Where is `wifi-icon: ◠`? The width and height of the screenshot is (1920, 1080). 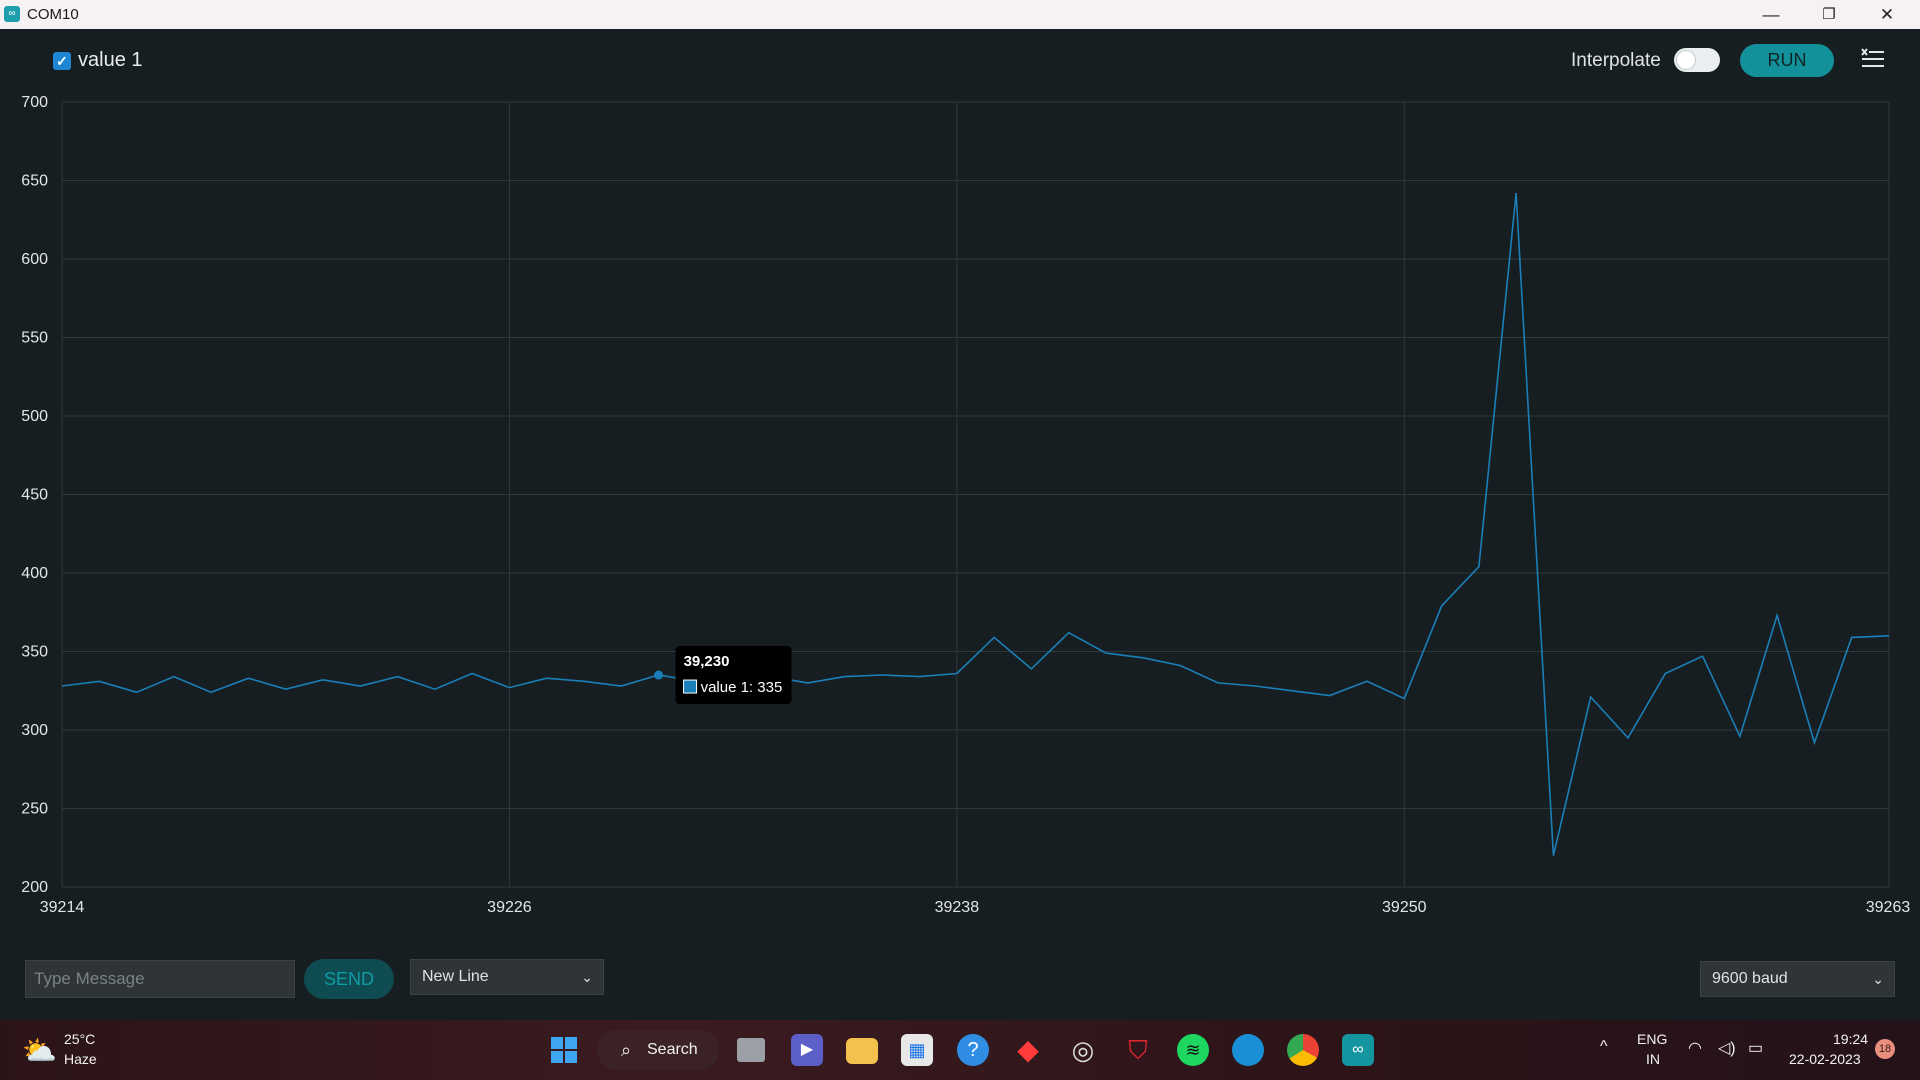 wifi-icon: ◠ is located at coordinates (1695, 1048).